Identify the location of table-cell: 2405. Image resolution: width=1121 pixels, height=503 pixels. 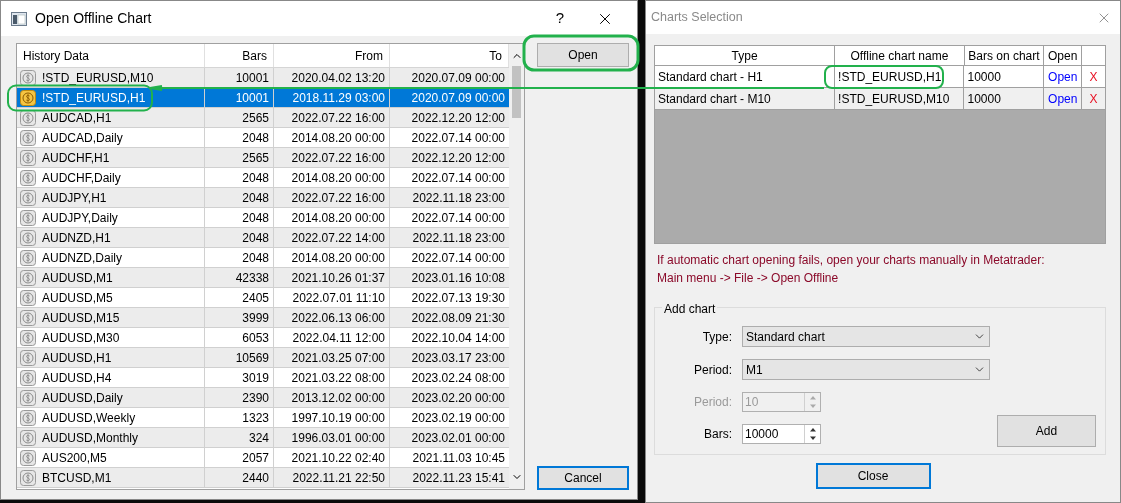
(239, 297).